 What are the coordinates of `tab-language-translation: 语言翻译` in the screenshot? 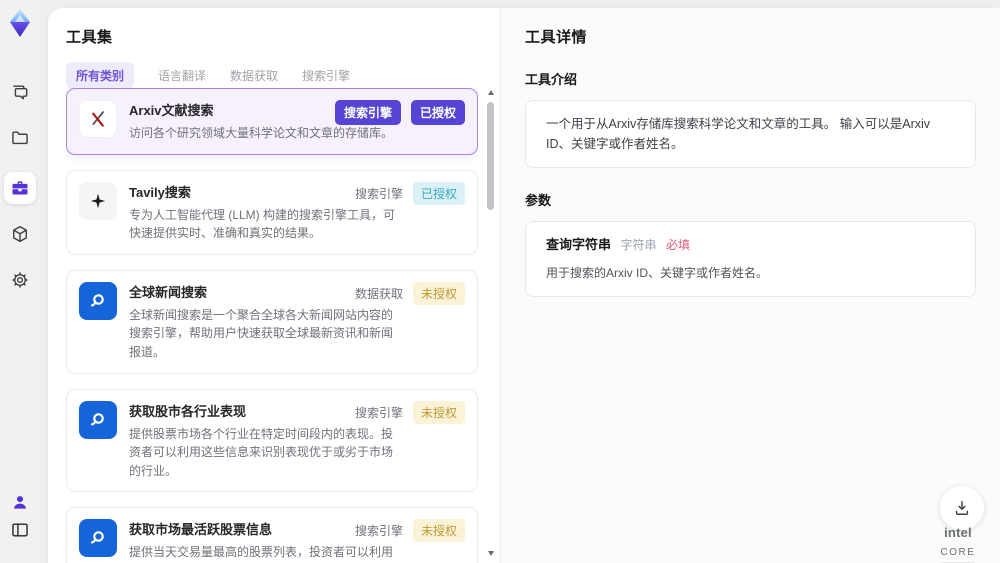 It's located at (182, 75).